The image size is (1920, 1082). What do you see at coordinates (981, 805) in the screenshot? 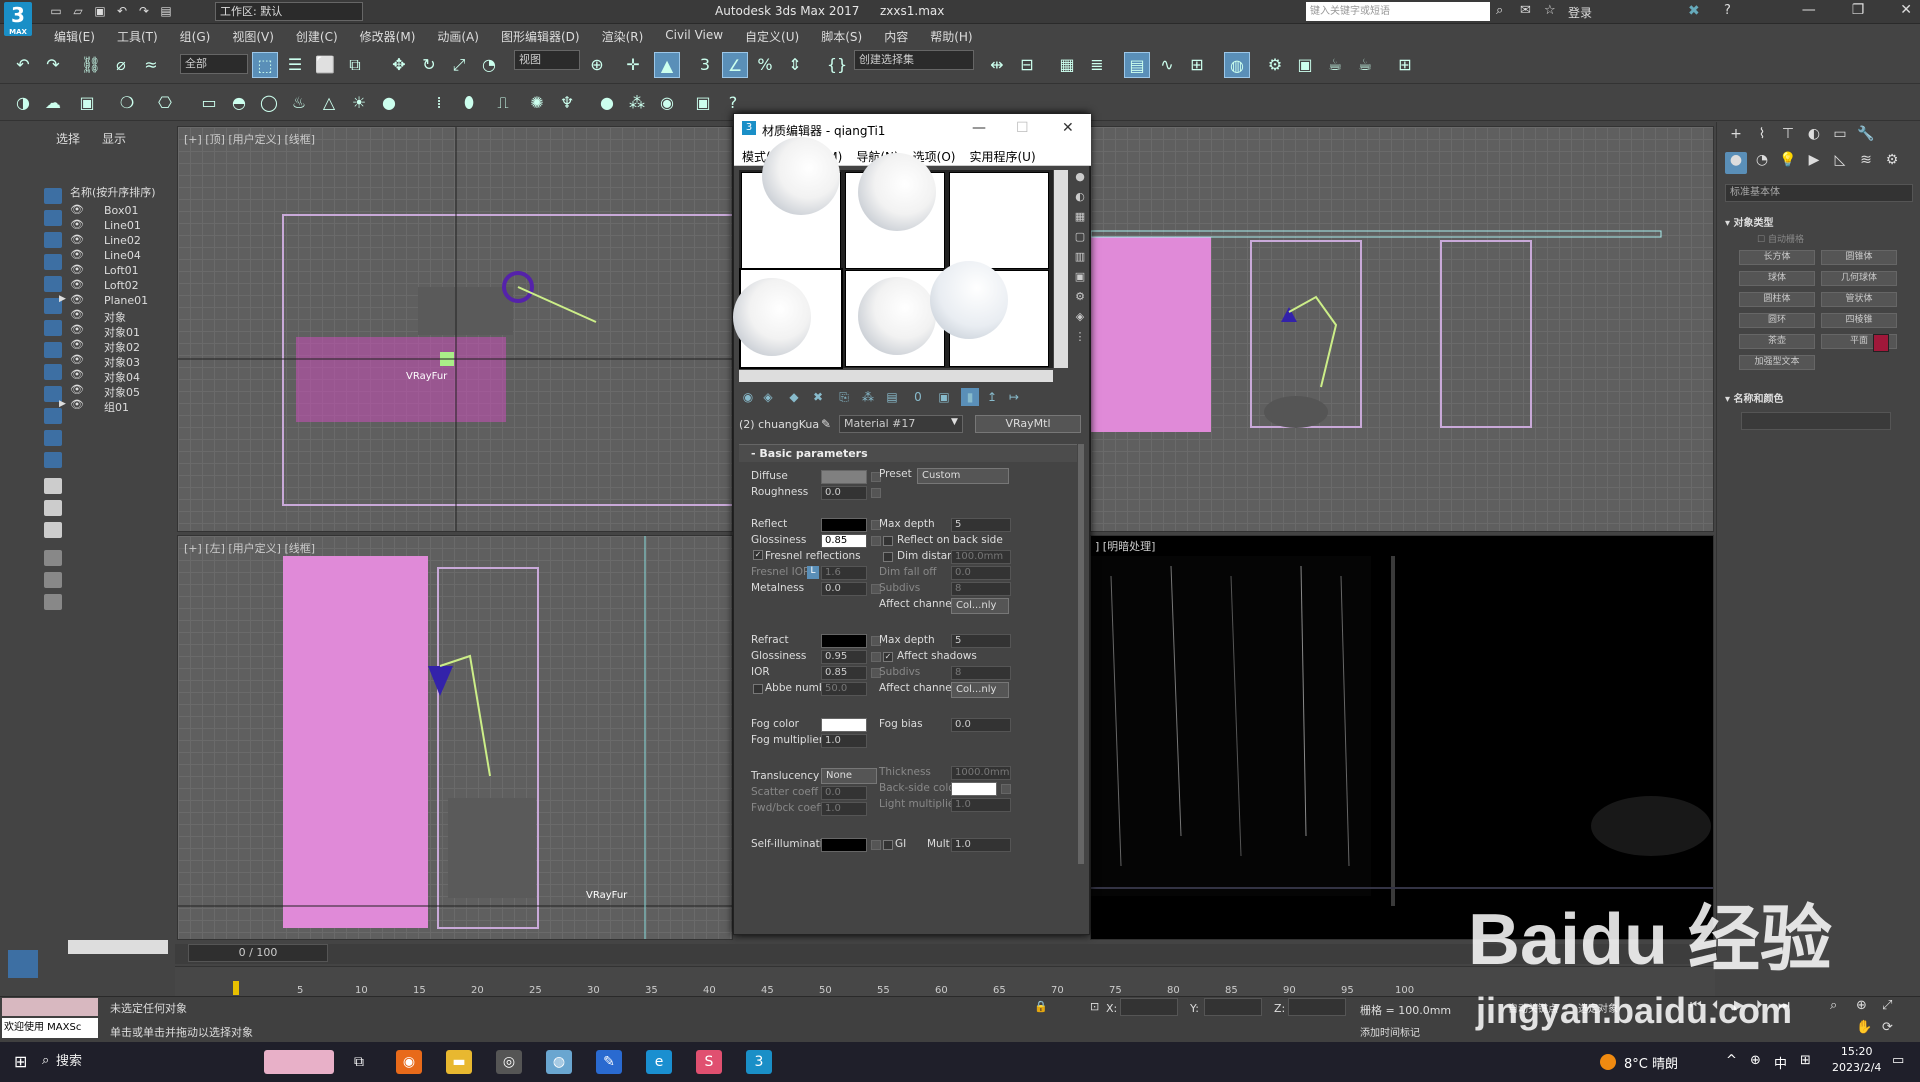
I see `light-multiplier-spinner: 1.0` at bounding box center [981, 805].